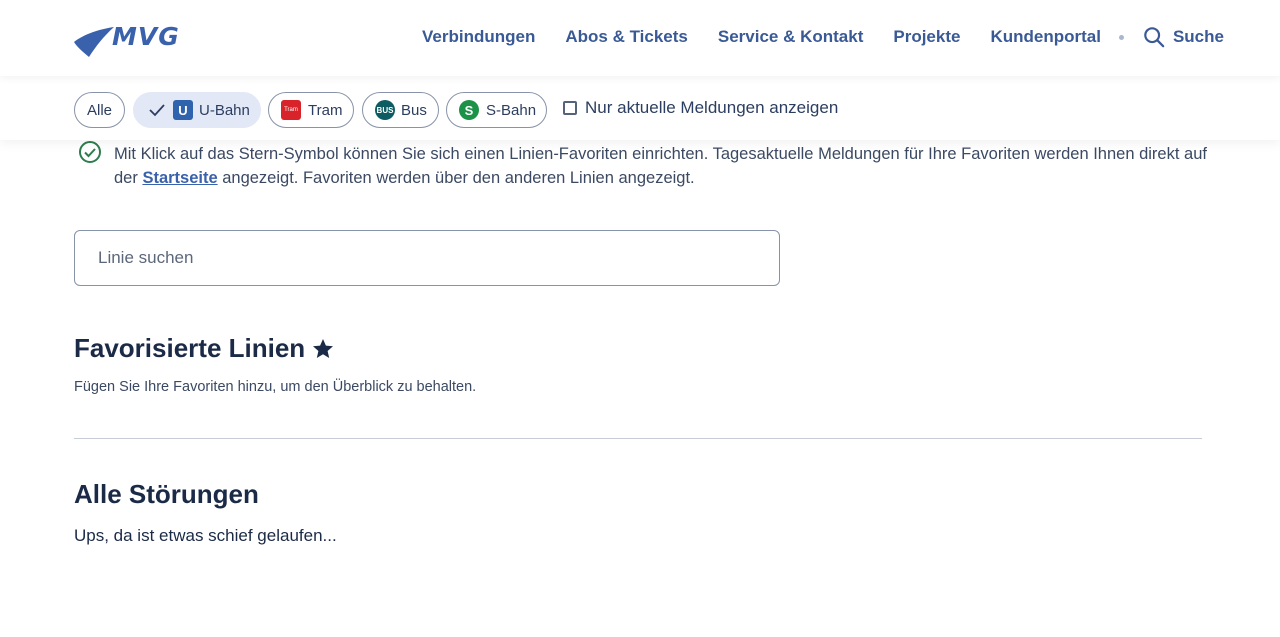 The height and width of the screenshot is (637, 1280). Describe the element at coordinates (1045, 37) in the screenshot. I see `nav-kundenportal: Kundenportal` at that location.